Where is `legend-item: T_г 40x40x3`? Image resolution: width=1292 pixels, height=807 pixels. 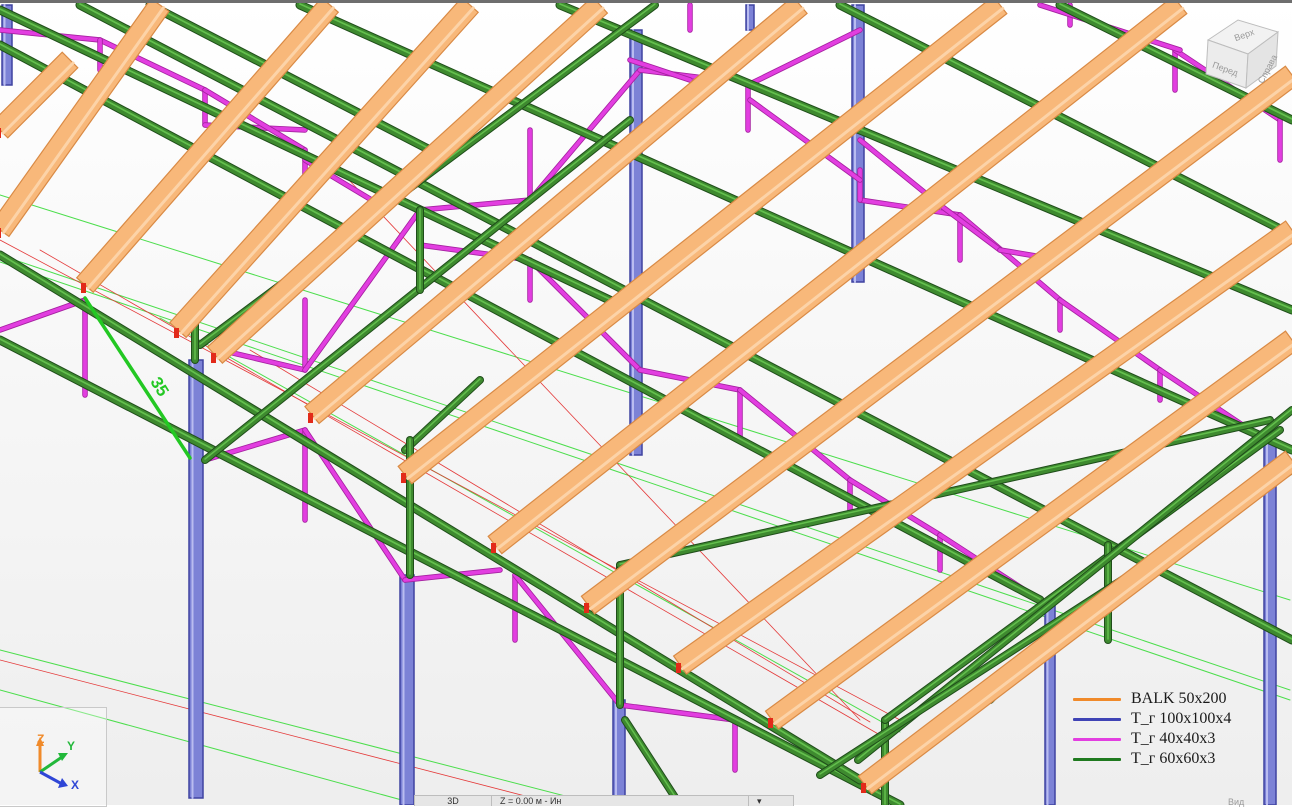 legend-item: T_г 40x40x3 is located at coordinates (1180, 739).